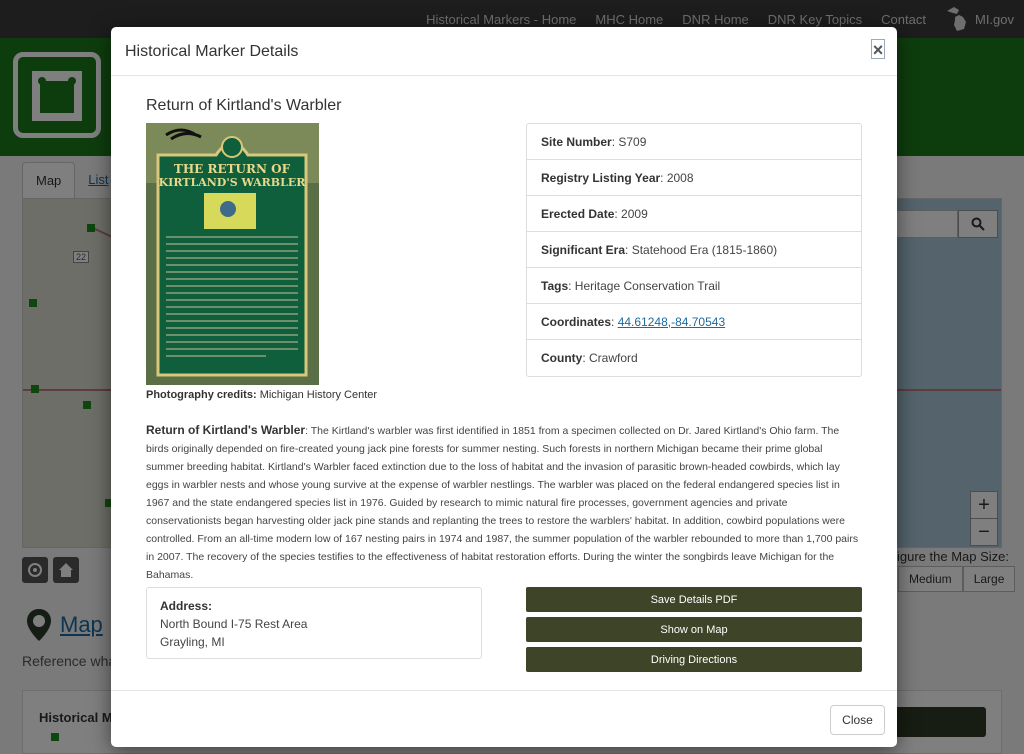 The width and height of the screenshot is (1024, 754). Describe the element at coordinates (555, 285) in the screenshot. I see `detail-label: Tags` at that location.